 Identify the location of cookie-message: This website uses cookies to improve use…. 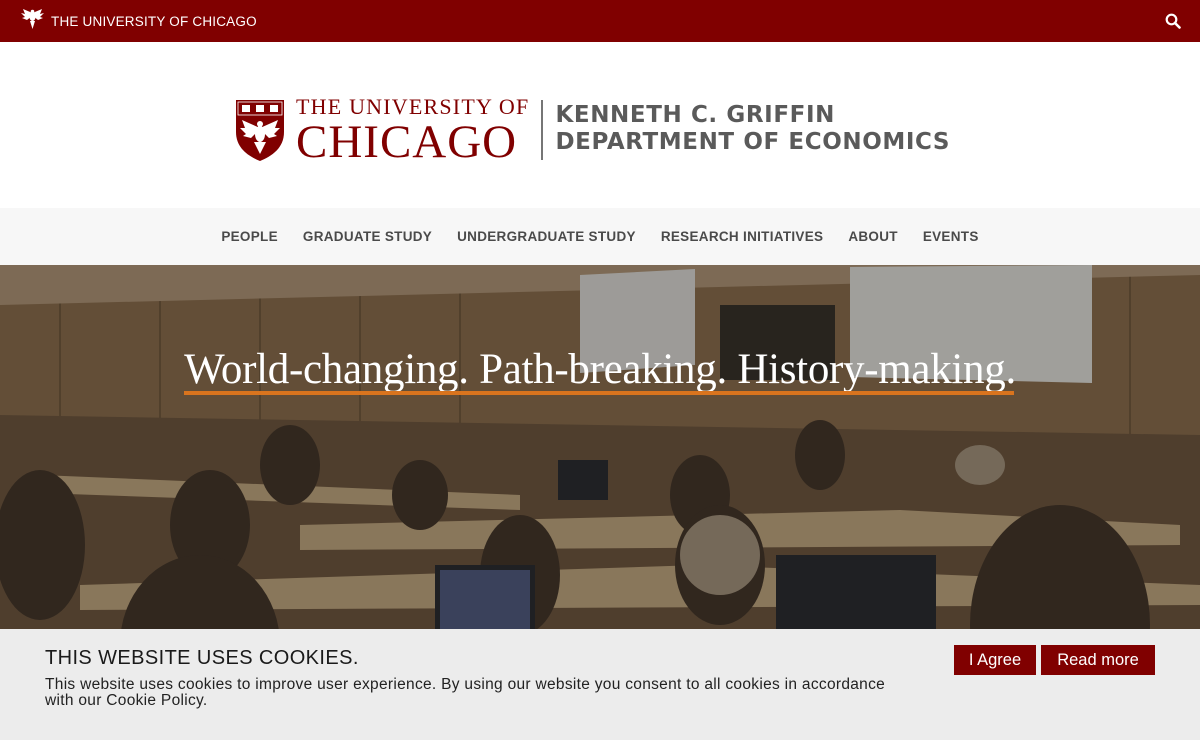
(465, 692).